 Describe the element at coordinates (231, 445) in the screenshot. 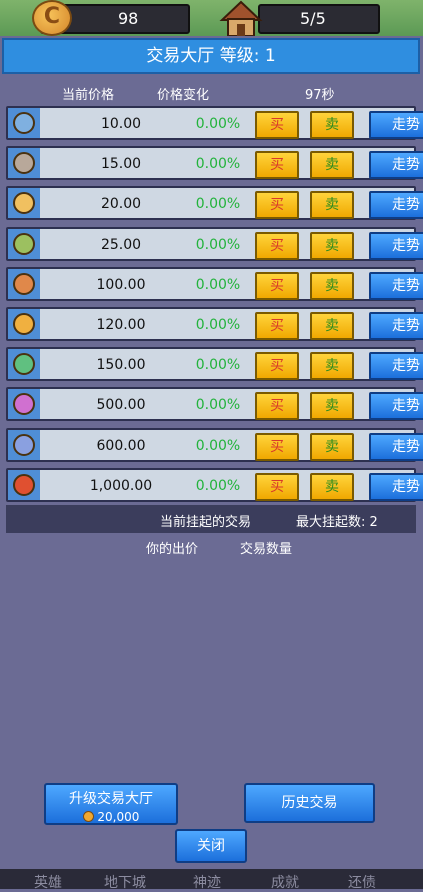

I see `row-body: 600.00 0.00% 买卖走势` at that location.